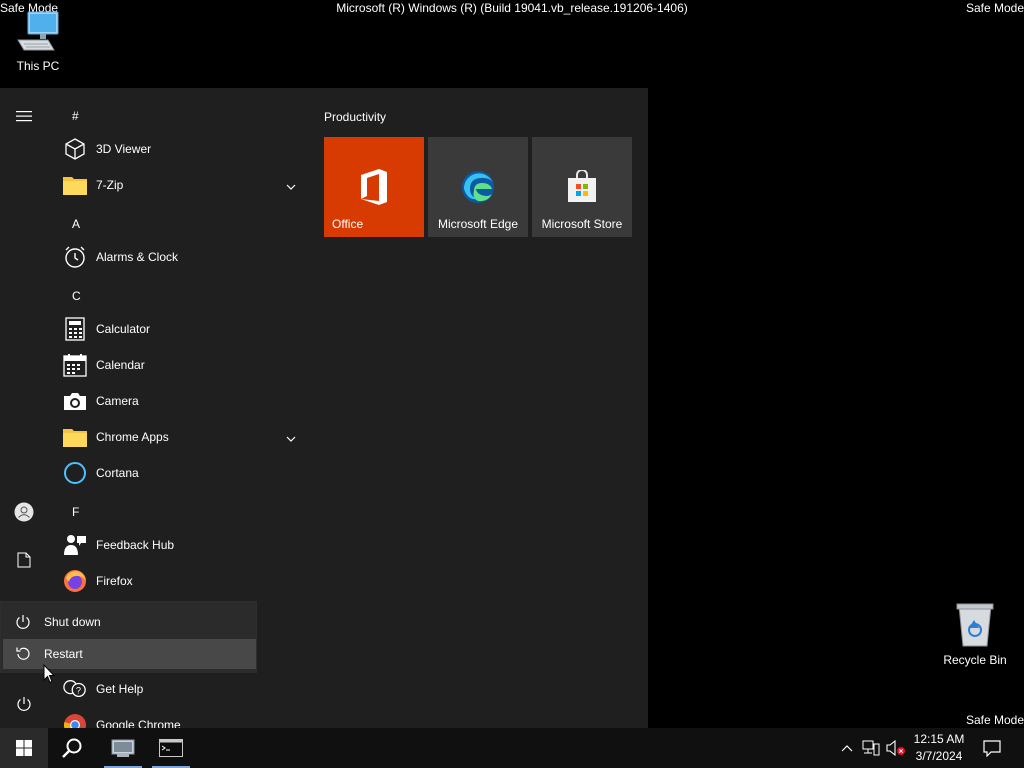 Image resolution: width=1024 pixels, height=768 pixels. I want to click on restart-icon, so click(23, 653).